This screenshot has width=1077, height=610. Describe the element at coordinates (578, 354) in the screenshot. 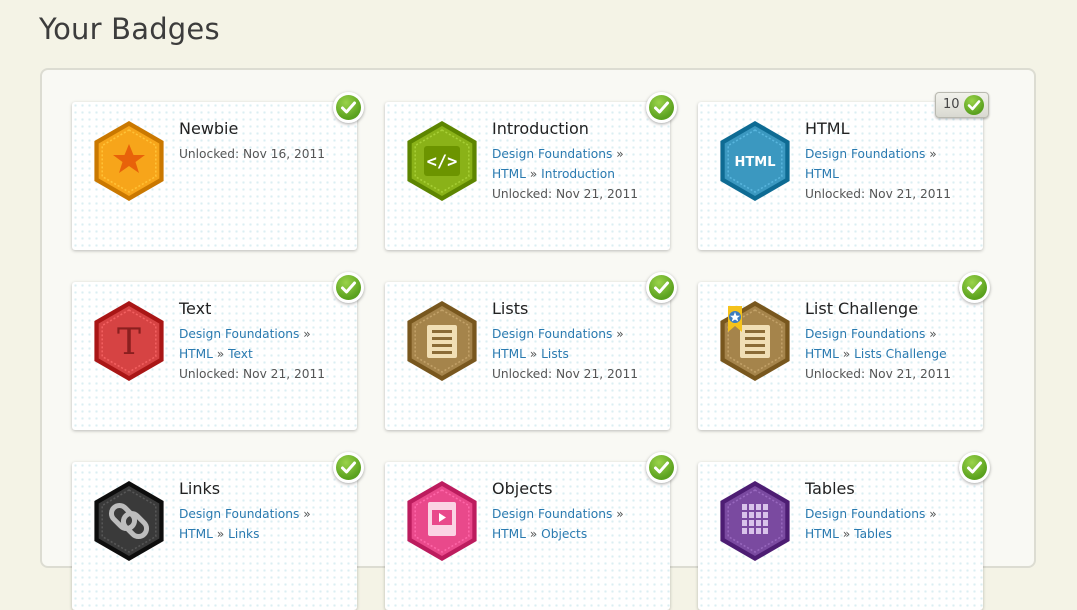

I see `badge-line: HTML » Lists` at that location.